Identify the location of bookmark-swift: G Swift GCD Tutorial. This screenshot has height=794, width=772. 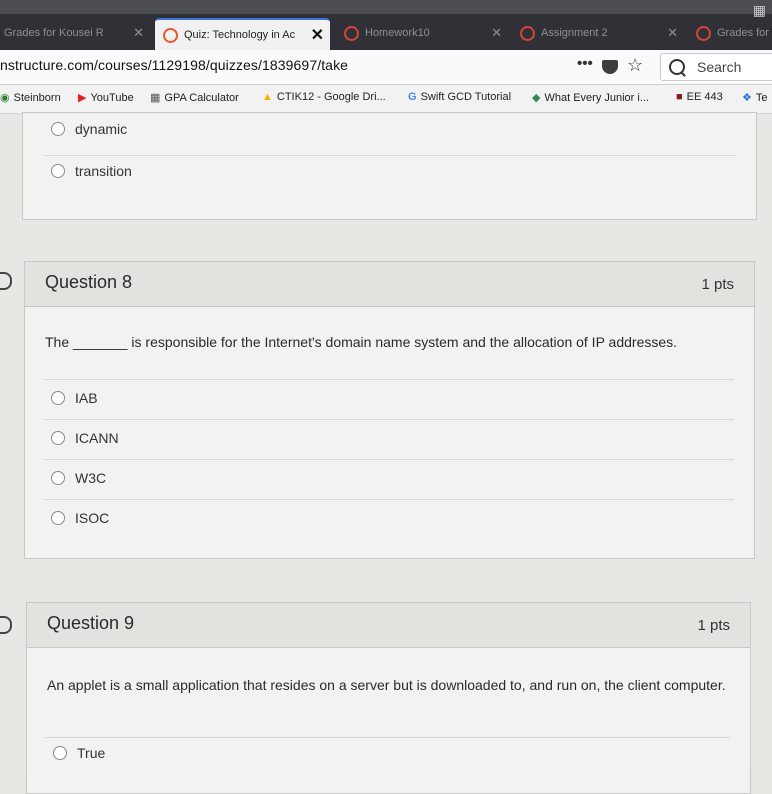
(459, 97).